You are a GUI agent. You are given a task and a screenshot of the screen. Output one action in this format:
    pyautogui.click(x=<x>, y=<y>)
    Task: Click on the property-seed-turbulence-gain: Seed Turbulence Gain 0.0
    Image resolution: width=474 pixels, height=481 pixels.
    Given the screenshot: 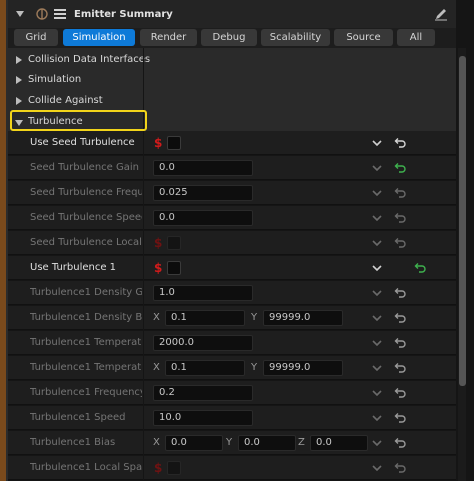 What is the action you would take?
    pyautogui.click(x=232, y=168)
    